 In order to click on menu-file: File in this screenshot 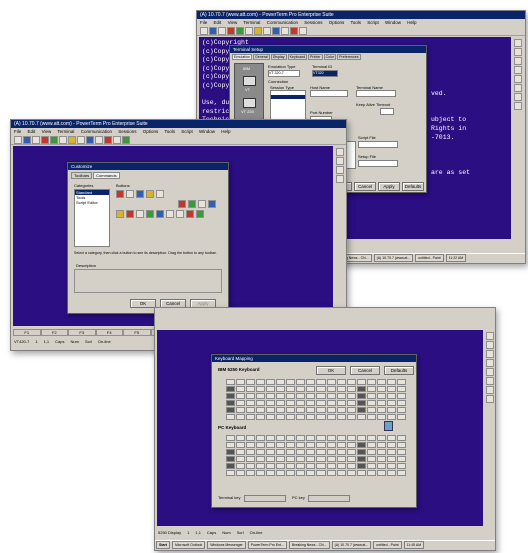, I will do `click(17, 131)`.